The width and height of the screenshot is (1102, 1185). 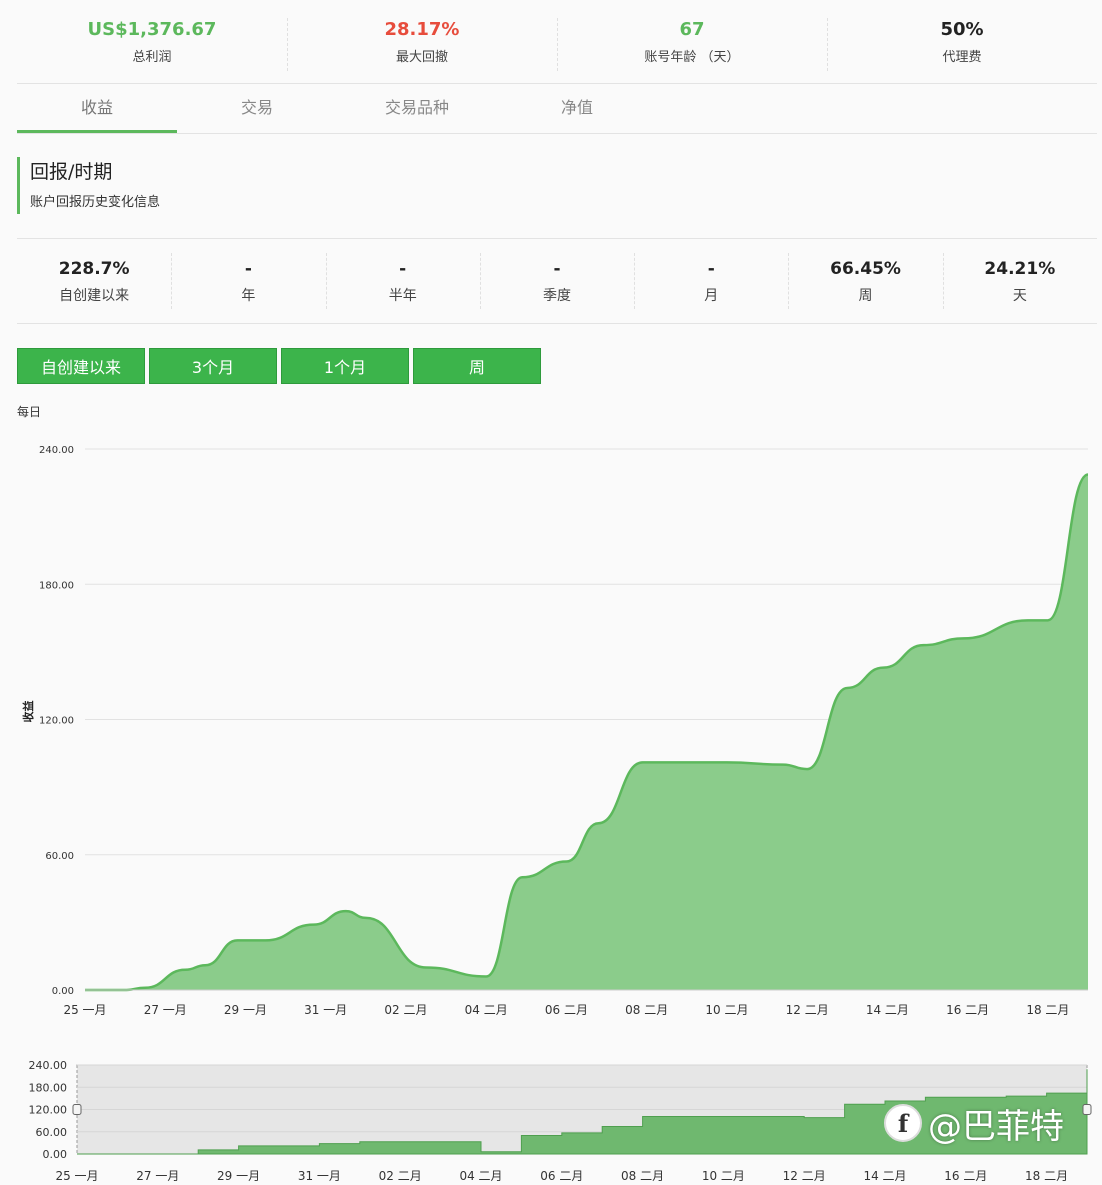 I want to click on x-tick-label: 02 二月, so click(x=405, y=1010).